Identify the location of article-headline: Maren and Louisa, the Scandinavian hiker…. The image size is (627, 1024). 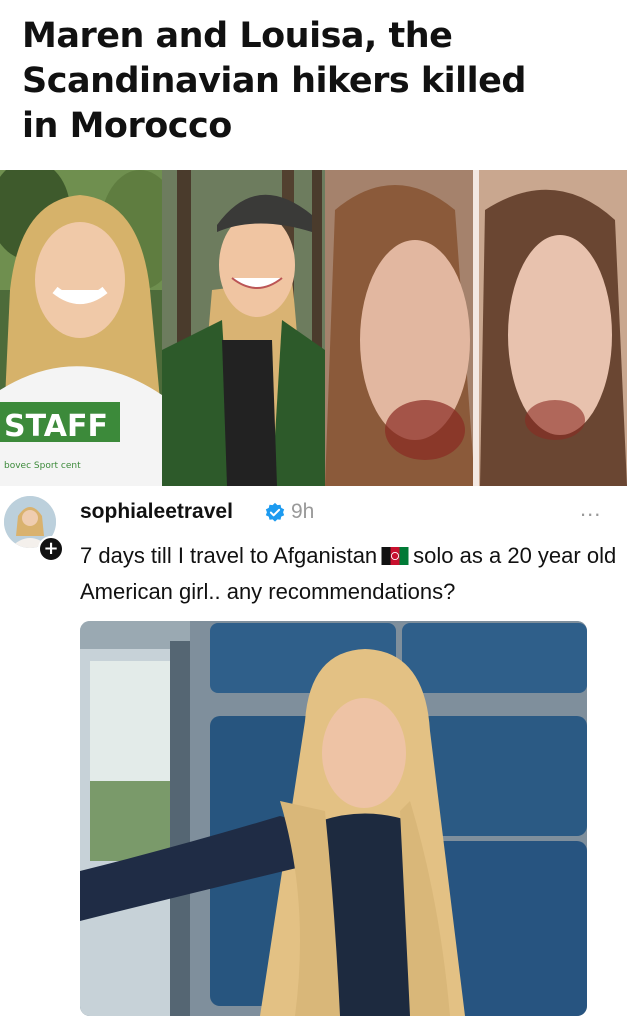
(317, 81).